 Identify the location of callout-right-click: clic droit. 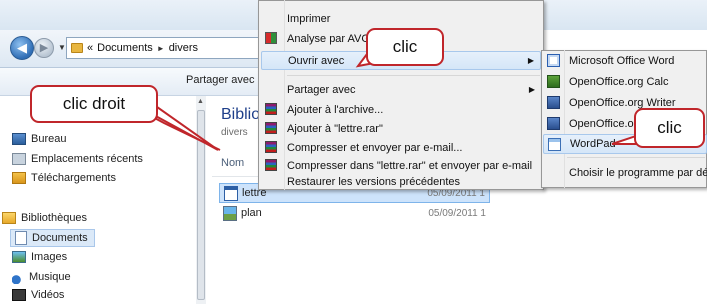
(94, 104).